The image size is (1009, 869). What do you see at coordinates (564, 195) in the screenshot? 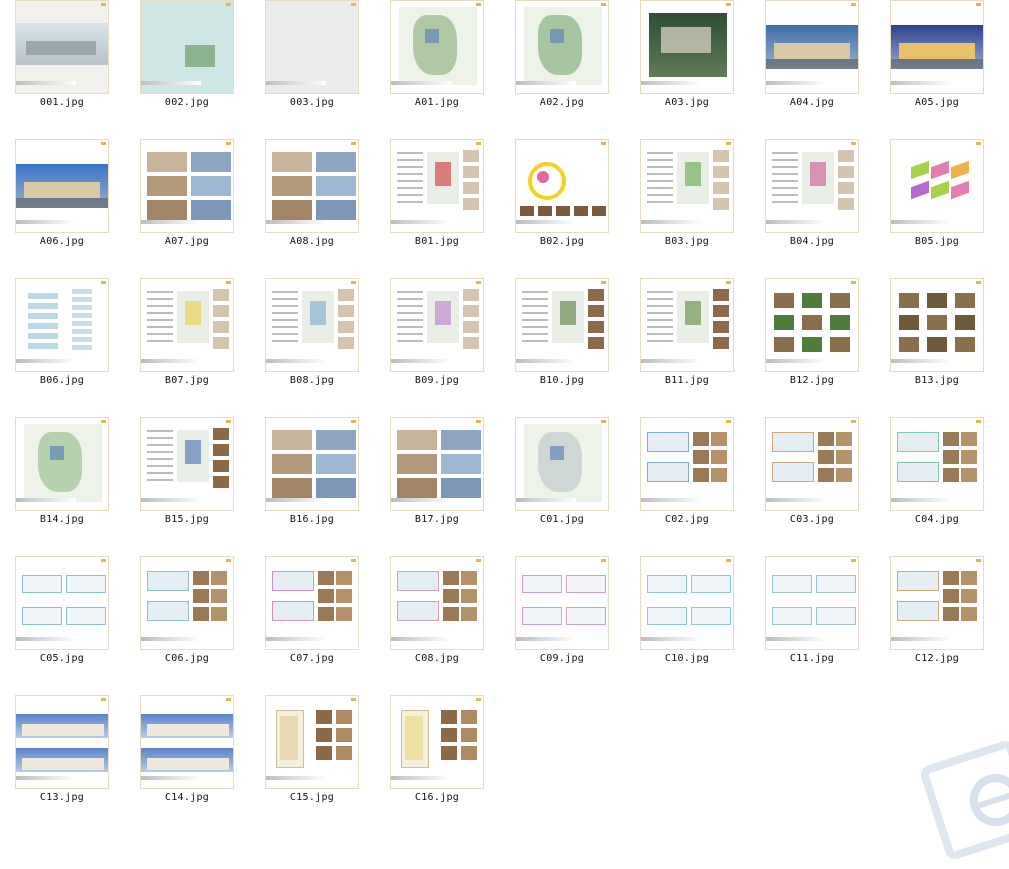
I see `file-thumbnail-item: B02.jpg` at bounding box center [564, 195].